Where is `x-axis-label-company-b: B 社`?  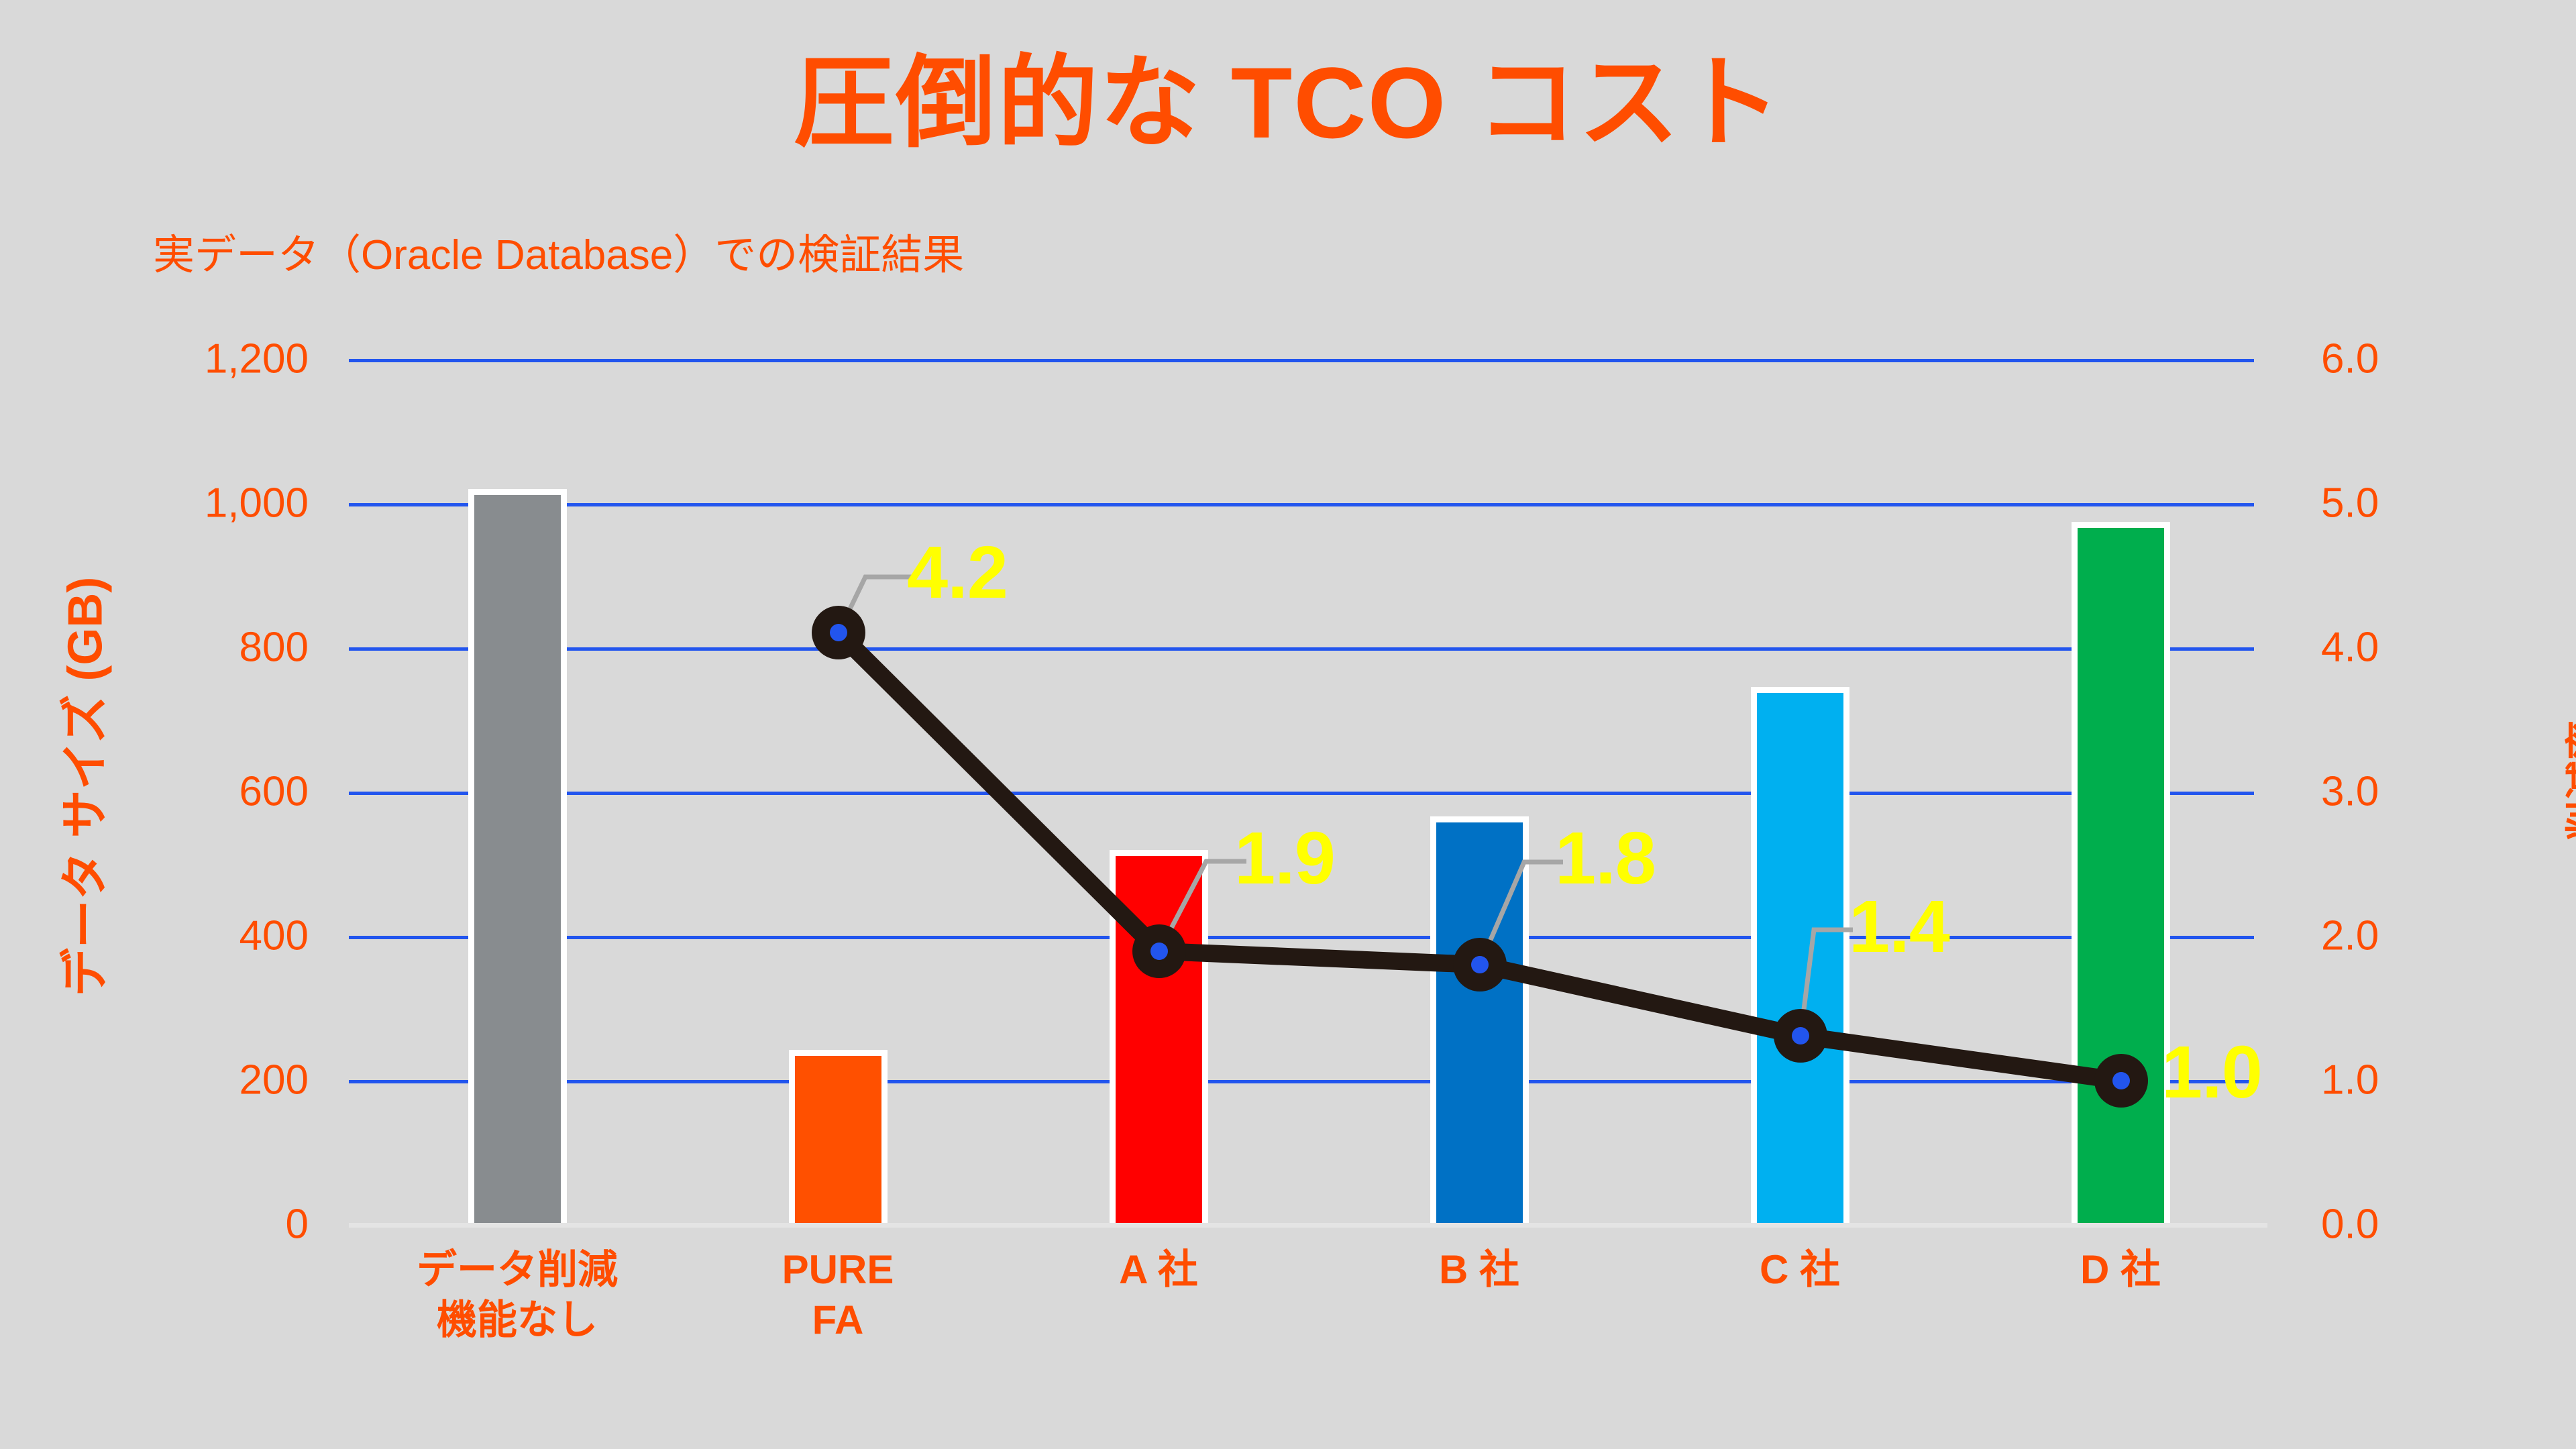 x-axis-label-company-b: B 社 is located at coordinates (1479, 1269).